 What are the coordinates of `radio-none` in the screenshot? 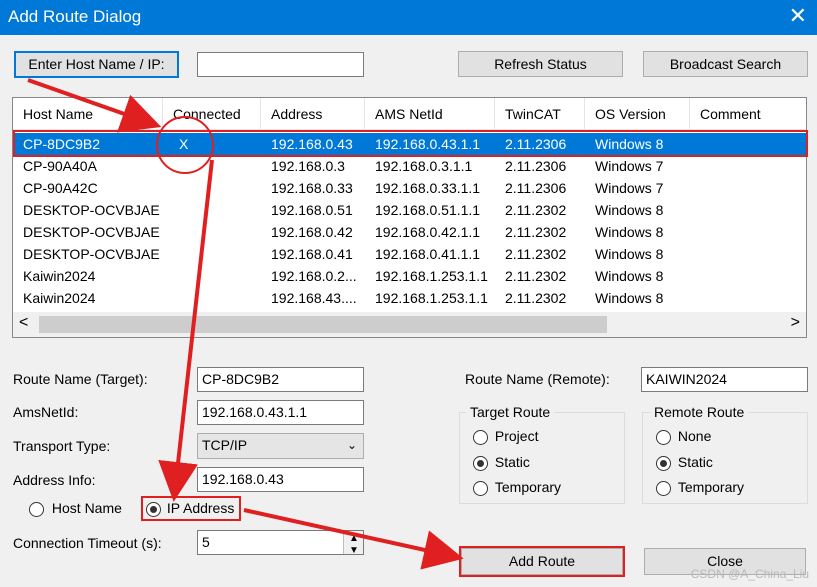 It's located at (663, 437).